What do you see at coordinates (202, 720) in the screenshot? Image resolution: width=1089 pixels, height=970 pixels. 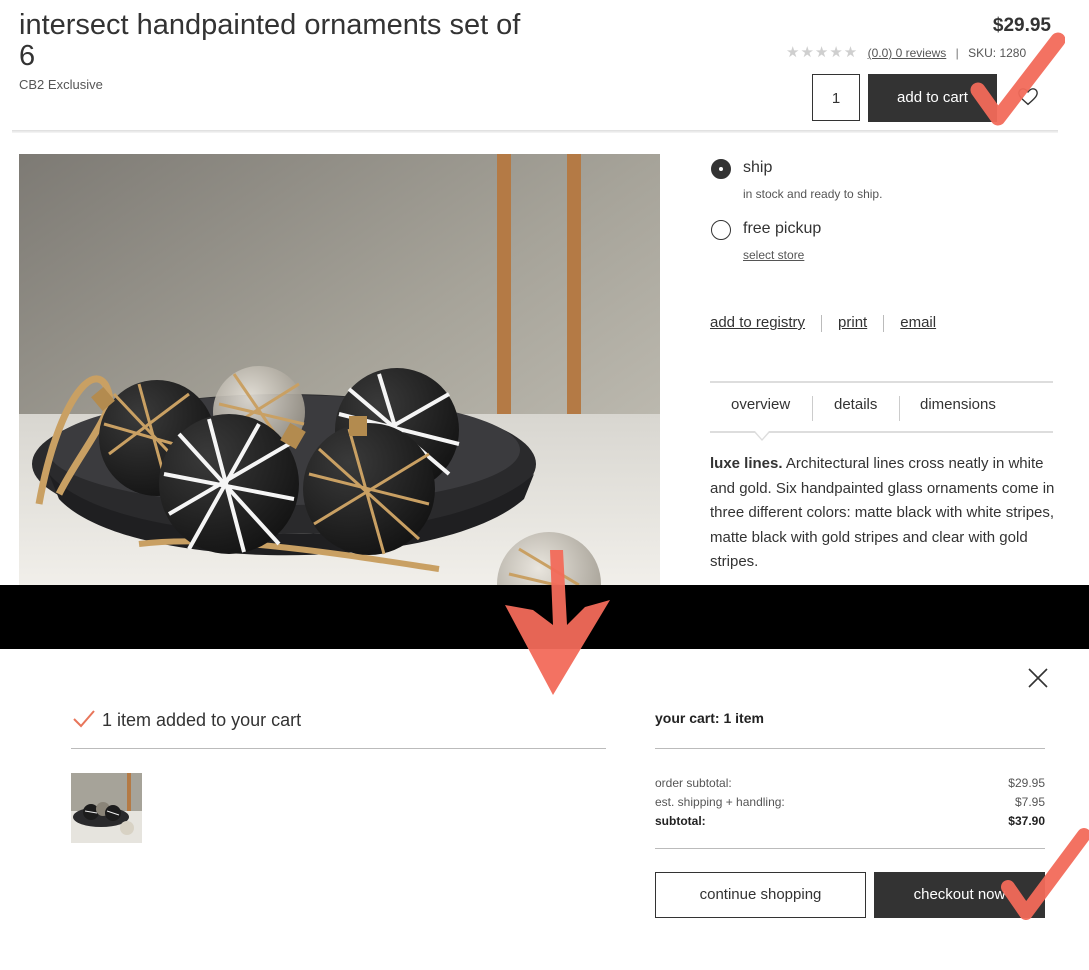 I see `added-message-text: 1 item added to your cart` at bounding box center [202, 720].